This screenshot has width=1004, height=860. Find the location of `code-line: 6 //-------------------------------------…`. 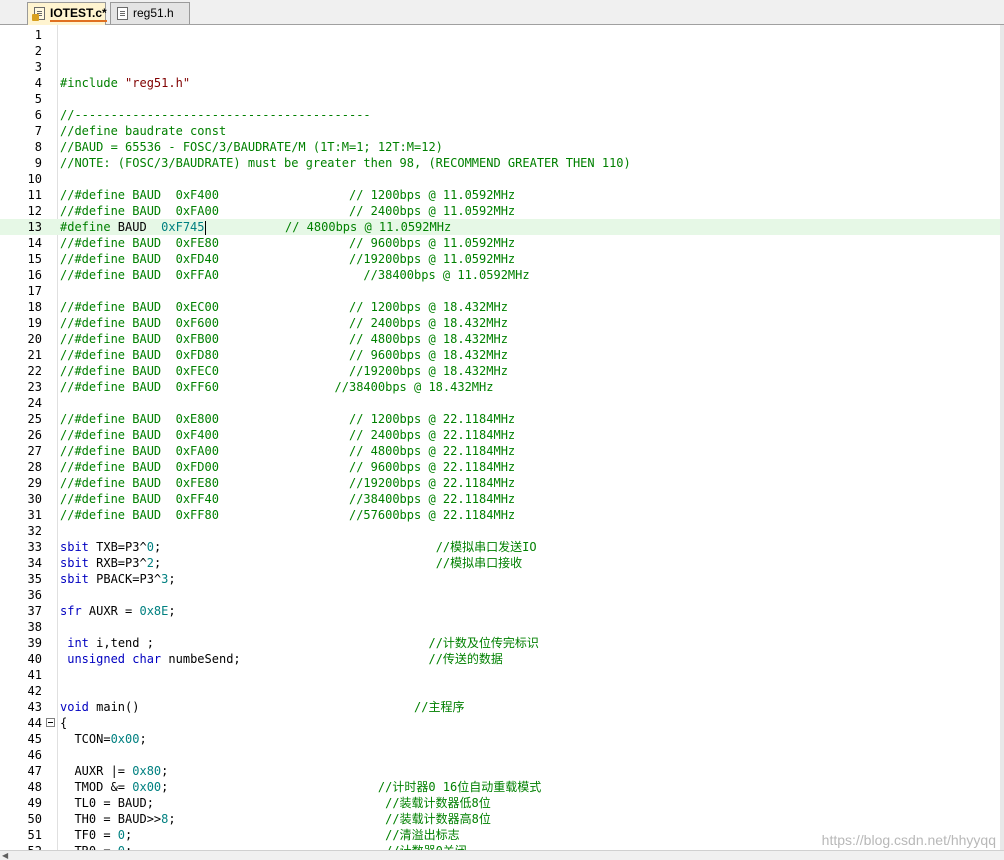

code-line: 6 //-------------------------------------… is located at coordinates (502, 115).